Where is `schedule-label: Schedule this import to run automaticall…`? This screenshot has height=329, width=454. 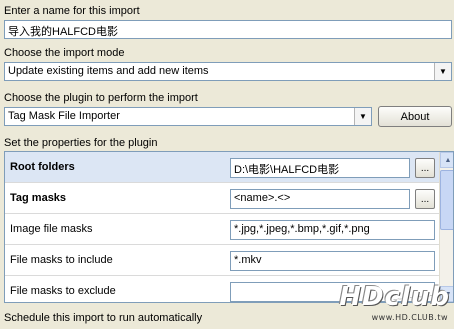 schedule-label: Schedule this import to run automaticall… is located at coordinates (103, 318).